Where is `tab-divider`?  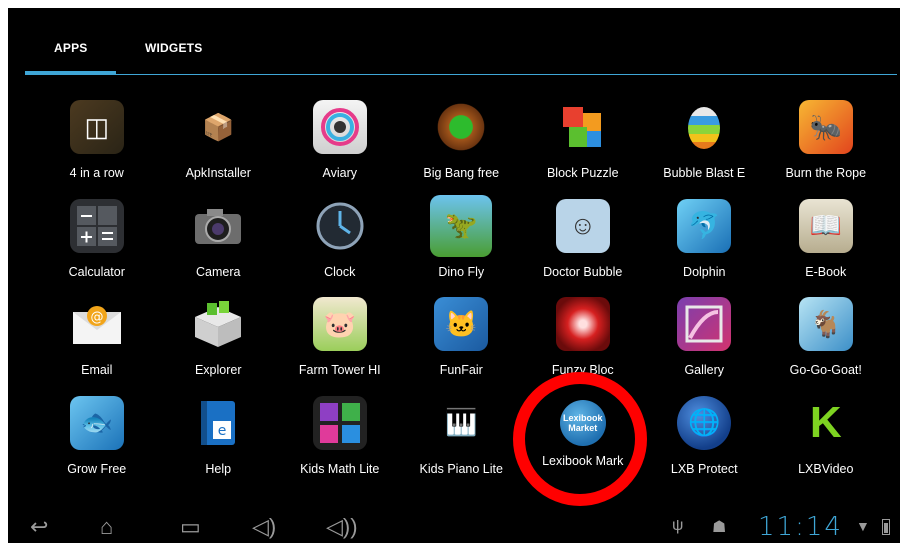 tab-divider is located at coordinates (461, 74).